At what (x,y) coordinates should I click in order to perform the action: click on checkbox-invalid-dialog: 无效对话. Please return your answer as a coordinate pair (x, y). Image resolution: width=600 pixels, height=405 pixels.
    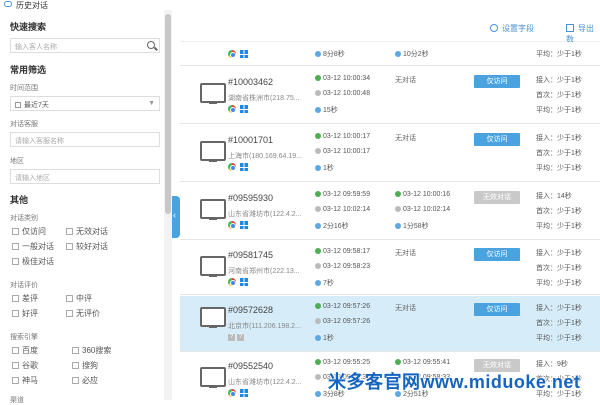
    Looking at the image, I should click on (87, 231).